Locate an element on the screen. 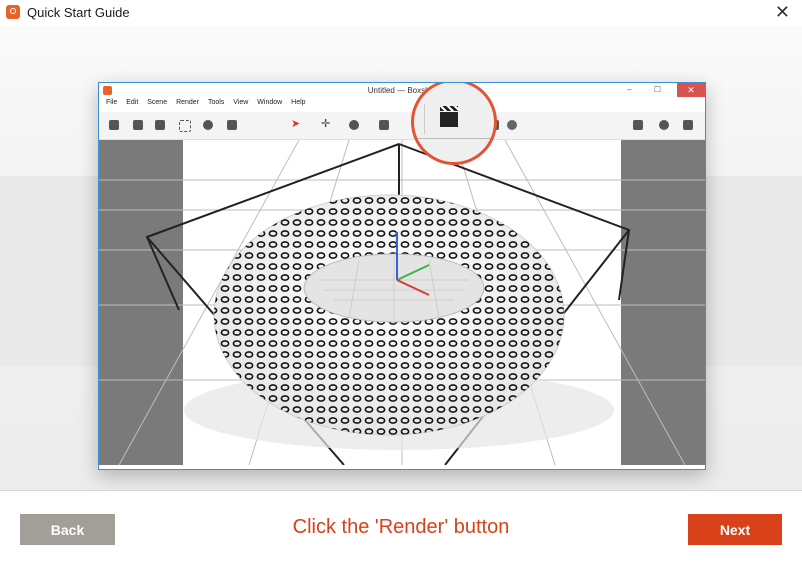  tree-icon is located at coordinates (114, 125).